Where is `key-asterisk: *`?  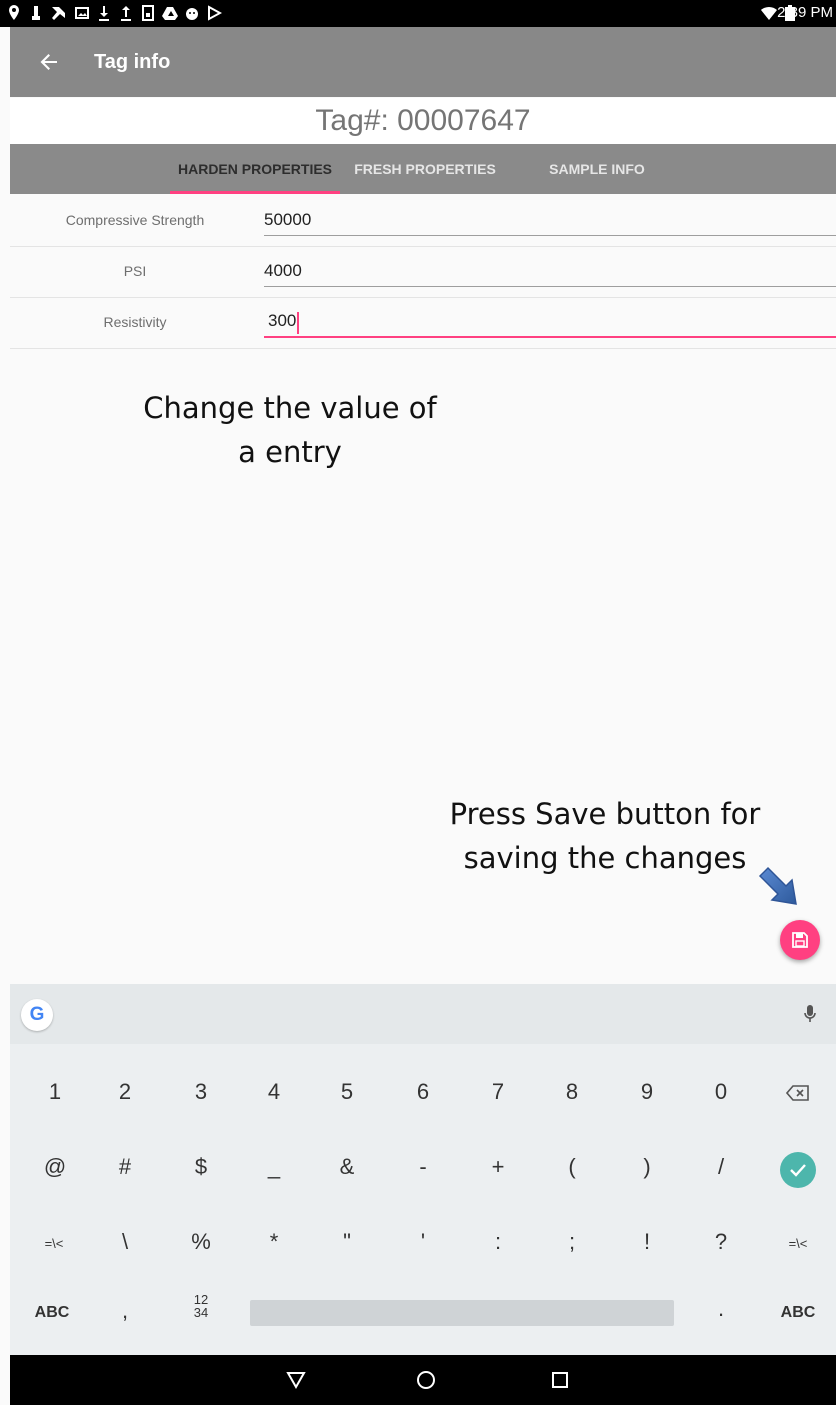 key-asterisk: * is located at coordinates (274, 1242).